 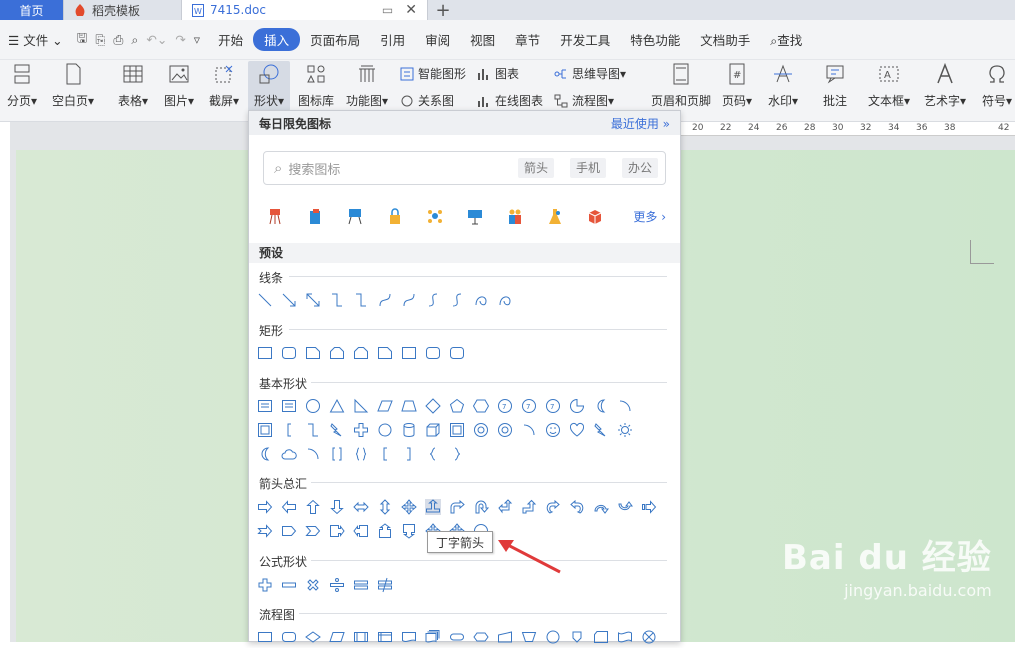 I want to click on menu-insert: 插入, so click(x=277, y=39).